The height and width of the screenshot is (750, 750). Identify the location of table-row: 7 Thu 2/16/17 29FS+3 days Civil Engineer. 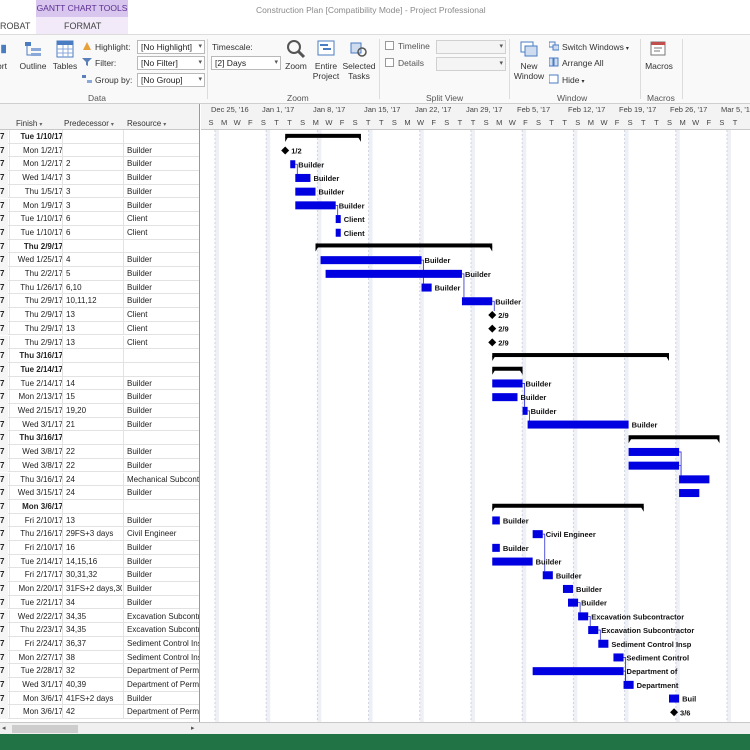
(99, 534).